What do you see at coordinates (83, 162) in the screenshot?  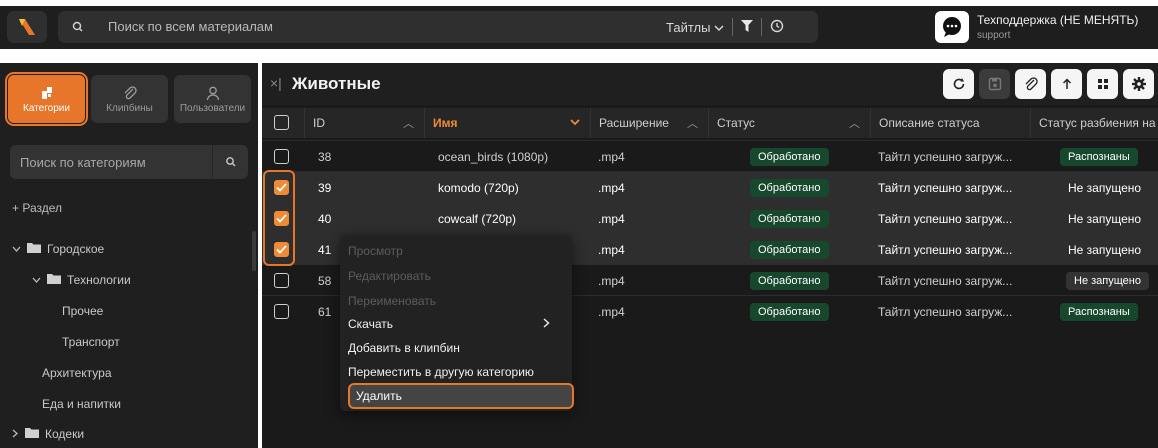 I see `category-search-input: Поиск по категориям` at bounding box center [83, 162].